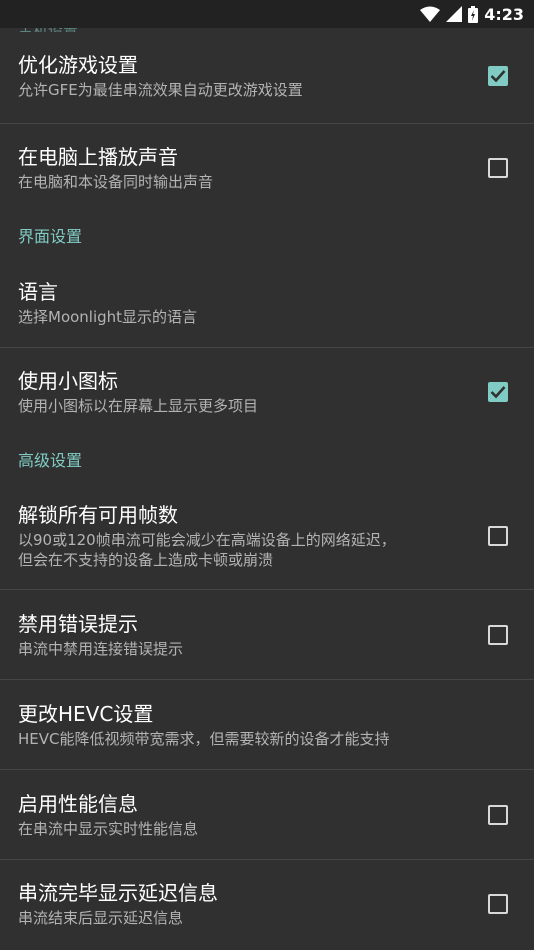 This screenshot has height=950, width=534. I want to click on pref-summary-line: 但会在不支持的设备上造成卡顿或崩溃, so click(146, 560).